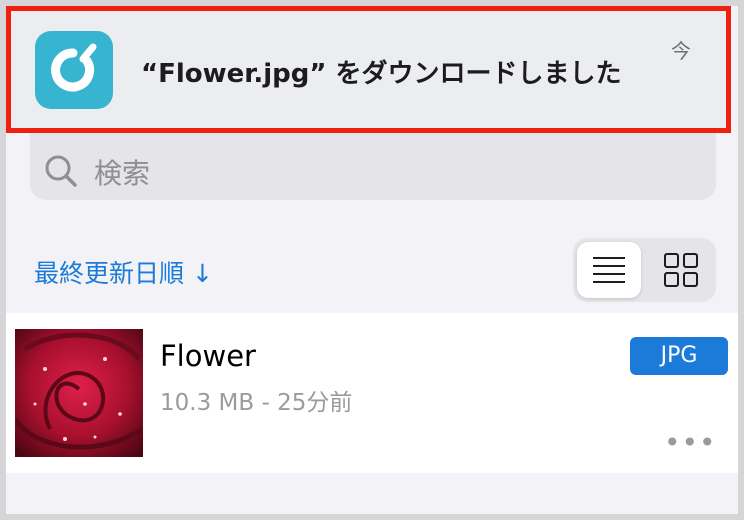 Image resolution: width=744 pixels, height=520 pixels. I want to click on search-icon, so click(61, 171).